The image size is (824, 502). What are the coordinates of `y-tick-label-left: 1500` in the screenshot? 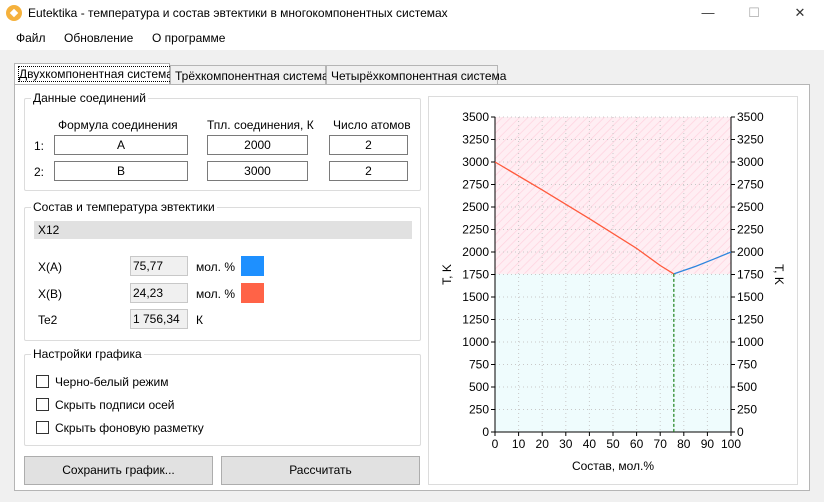 It's located at (475, 297).